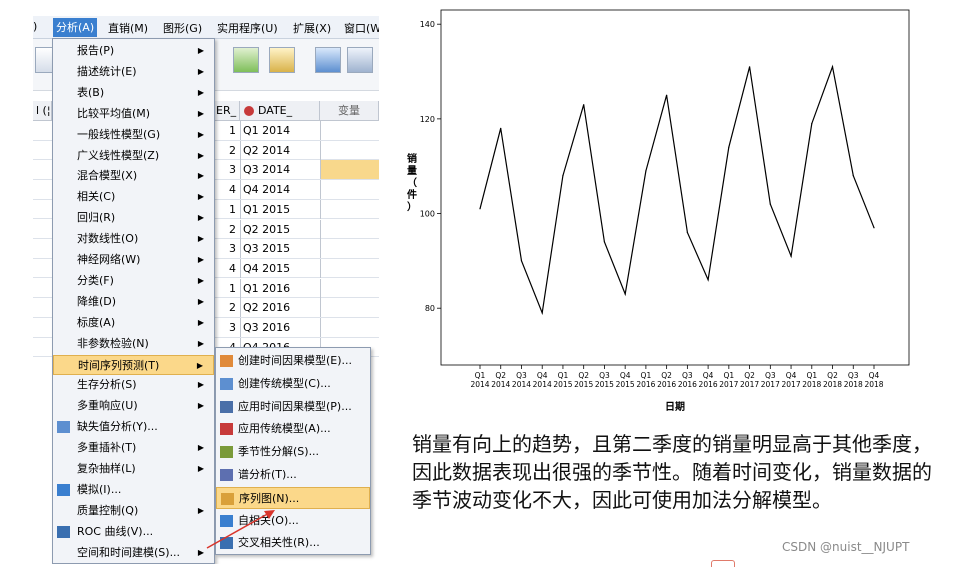  I want to click on header-cell-date: DATE_, so click(280, 111).